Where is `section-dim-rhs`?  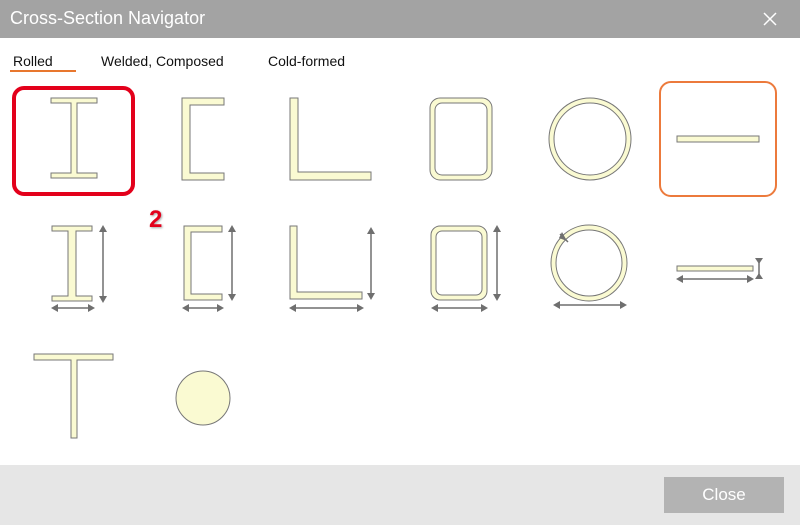
section-dim-rhs is located at coordinates (461, 269).